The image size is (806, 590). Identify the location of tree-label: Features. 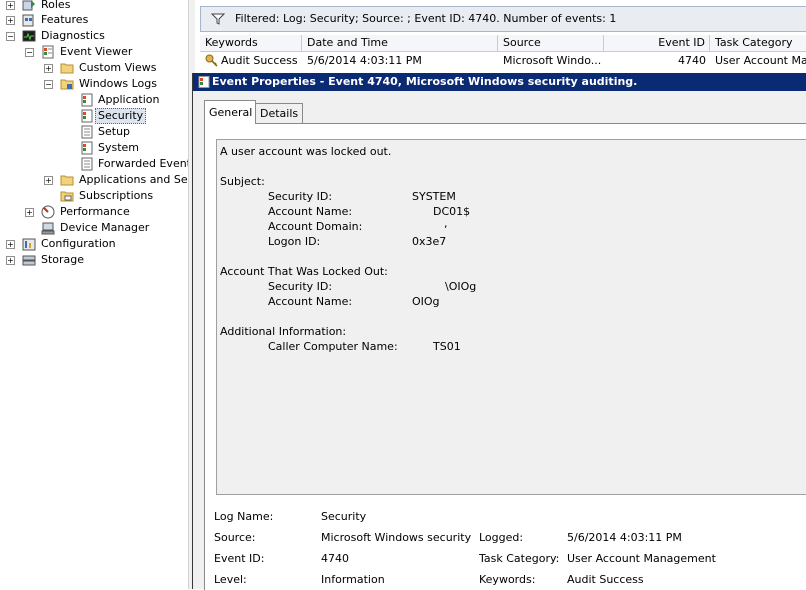
(65, 19).